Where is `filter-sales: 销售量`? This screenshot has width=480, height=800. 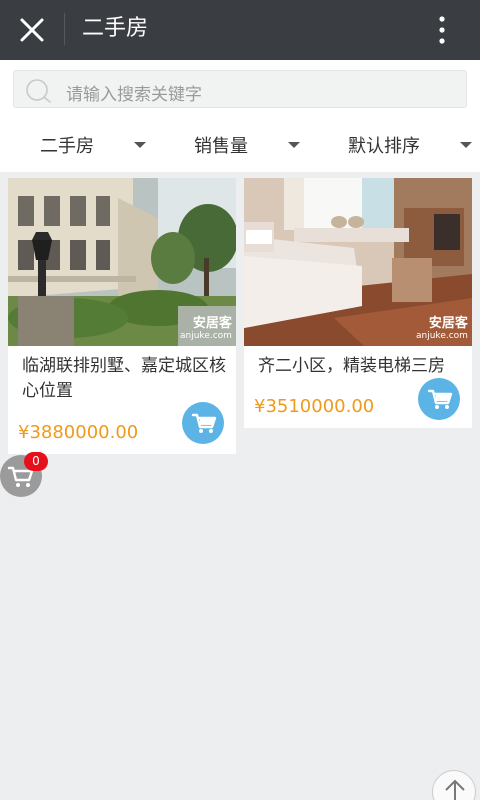 filter-sales: 销售量 is located at coordinates (250, 145).